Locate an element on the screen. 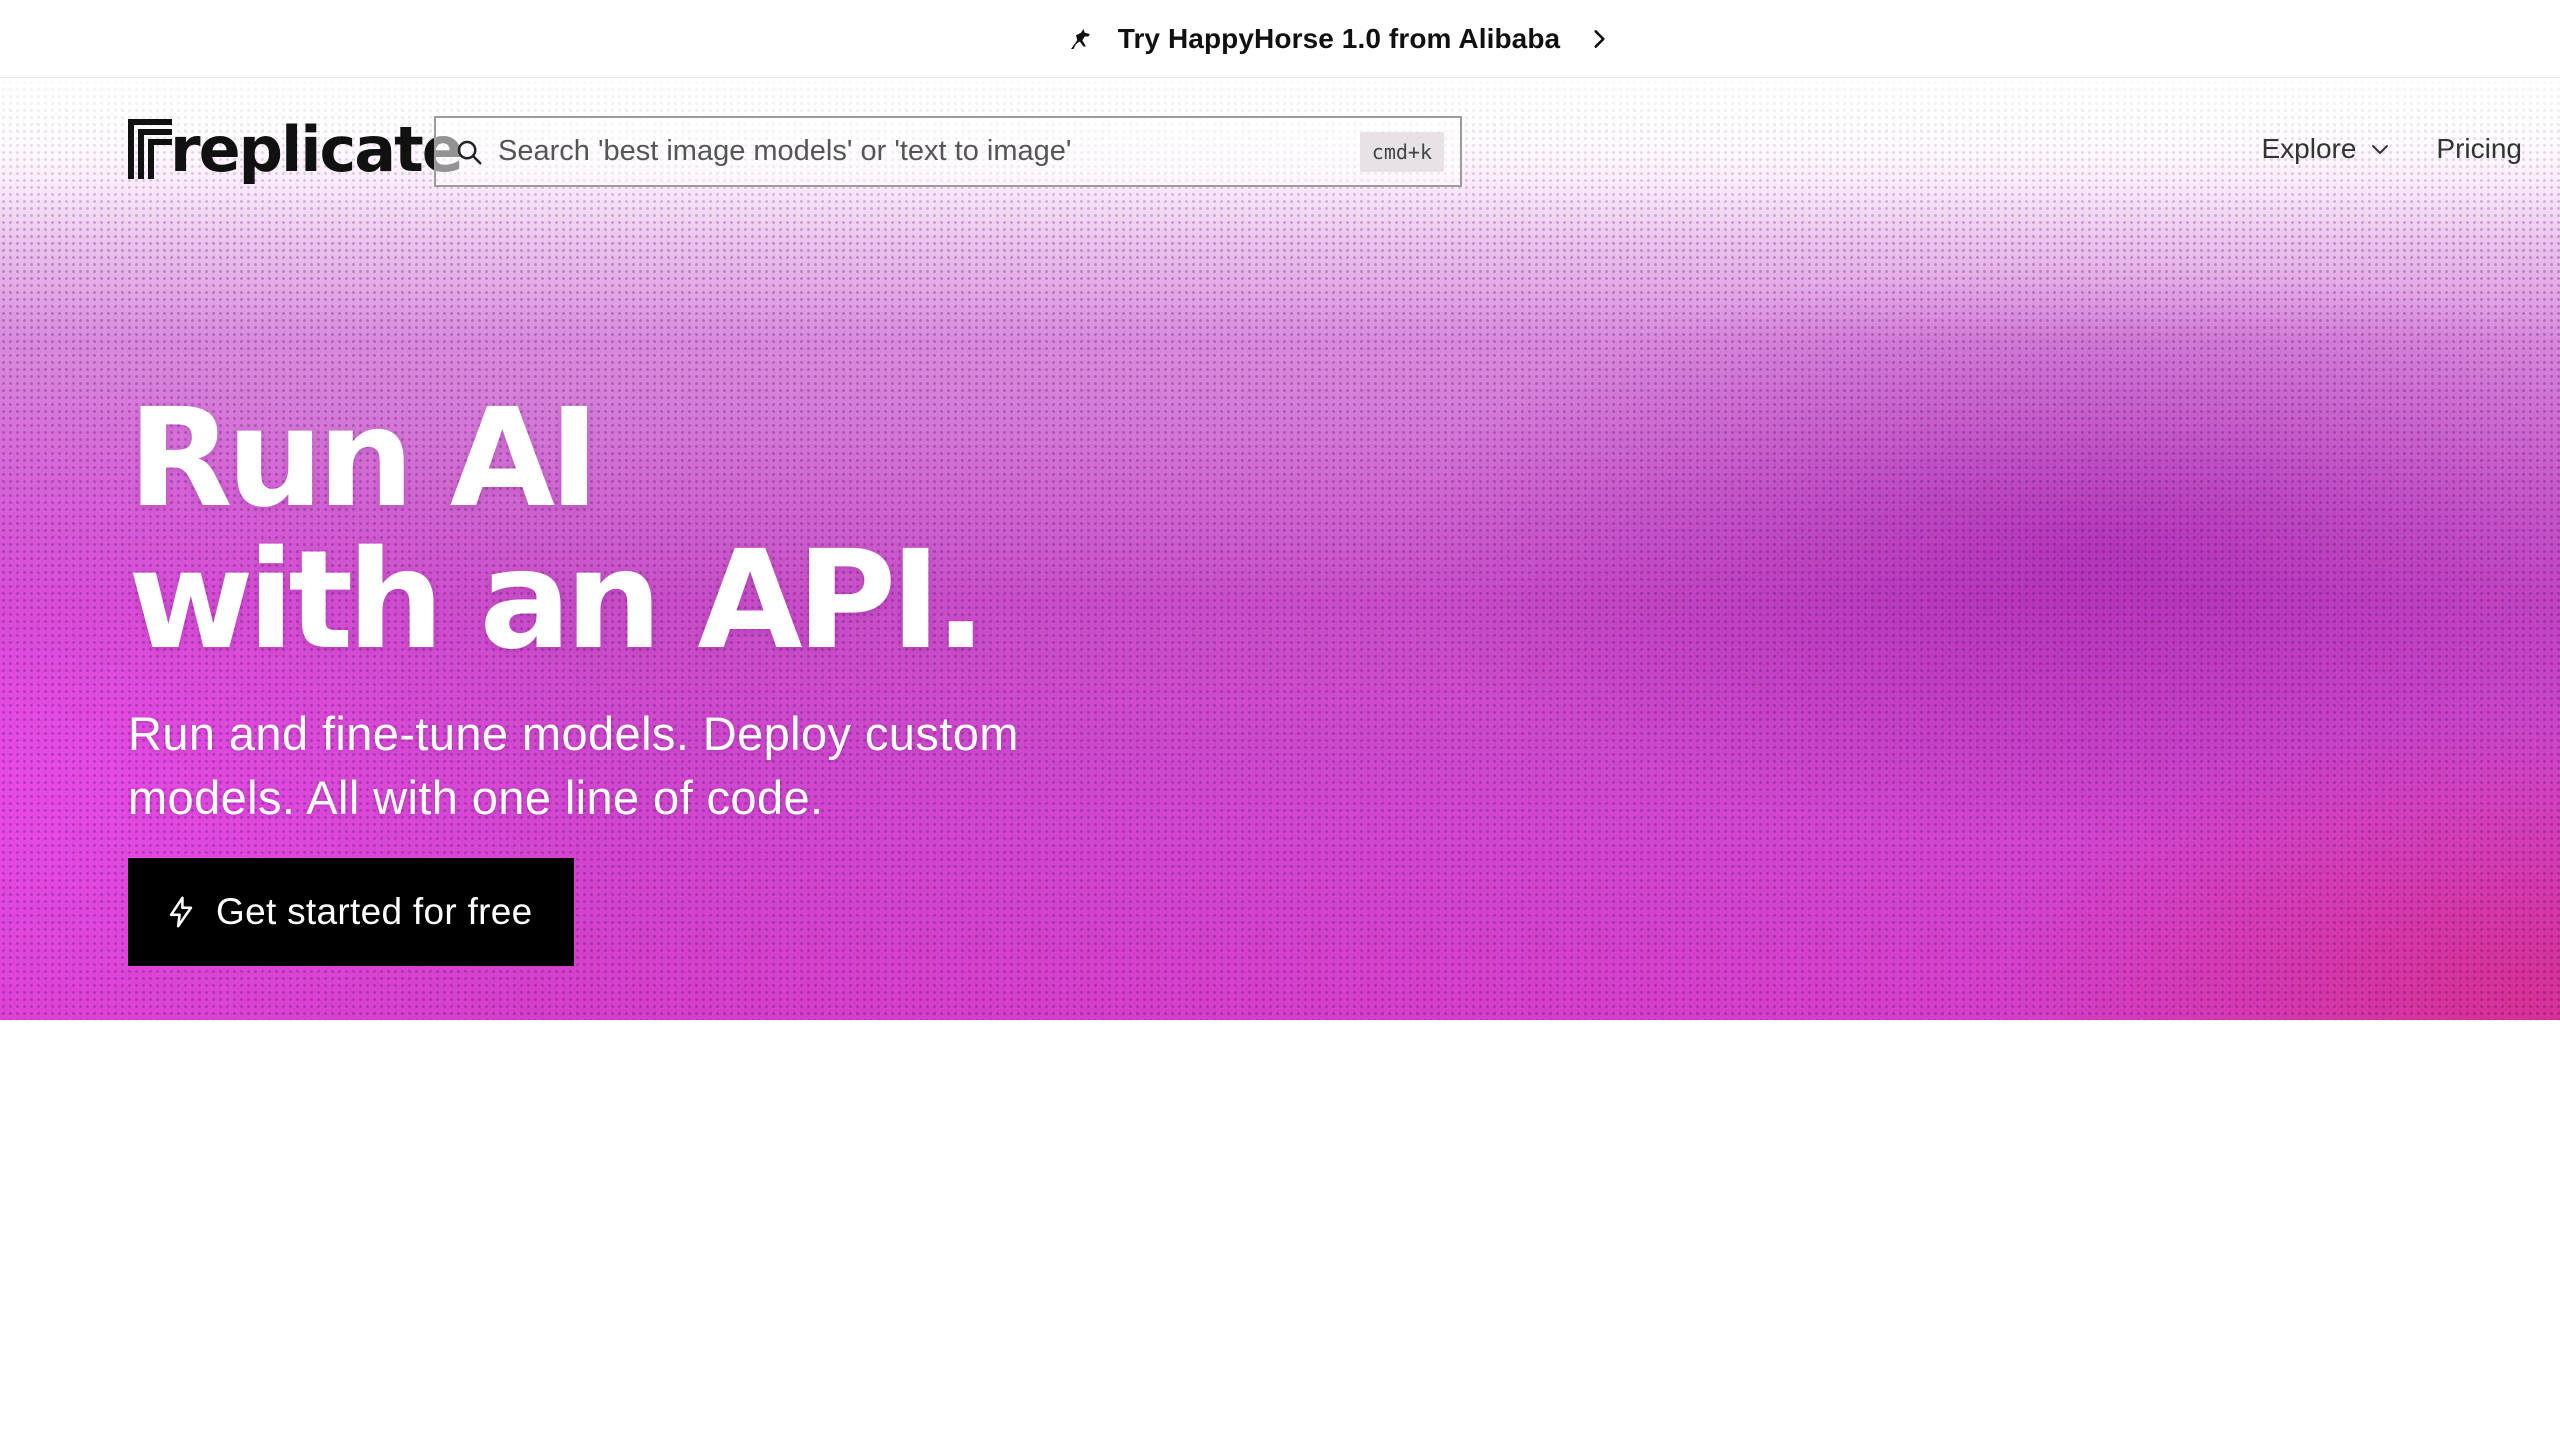 This screenshot has width=2560, height=1440. site-header: replicate cmd+k Explore Pricing is located at coordinates (1280, 151).